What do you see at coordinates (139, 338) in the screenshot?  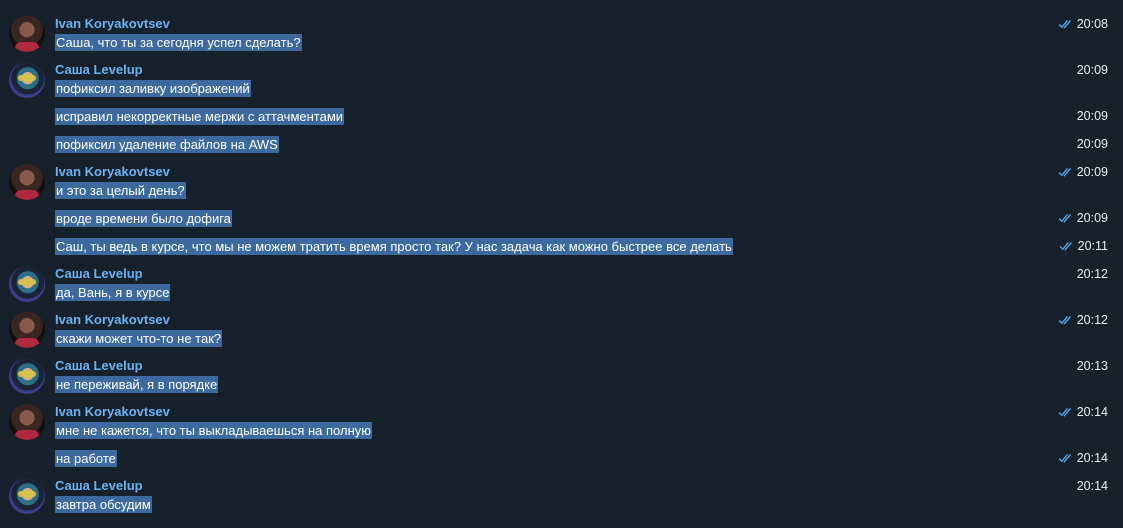 I see `message-text: скажи может что-то не так?` at bounding box center [139, 338].